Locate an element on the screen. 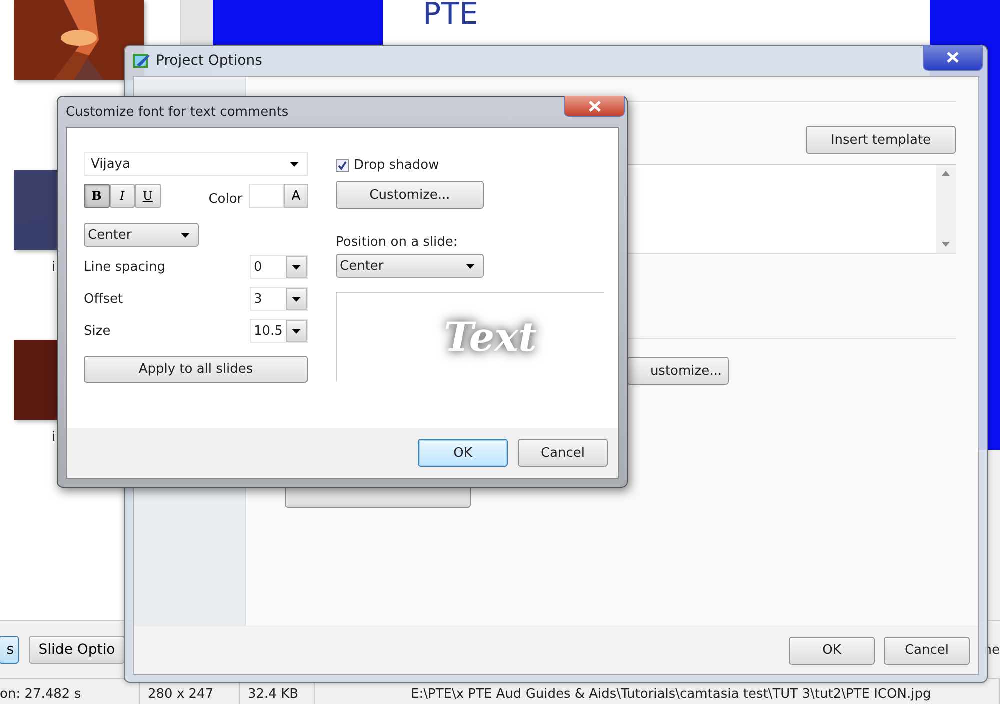 This screenshot has width=1000, height=704. position-dropdown: Center is located at coordinates (410, 266).